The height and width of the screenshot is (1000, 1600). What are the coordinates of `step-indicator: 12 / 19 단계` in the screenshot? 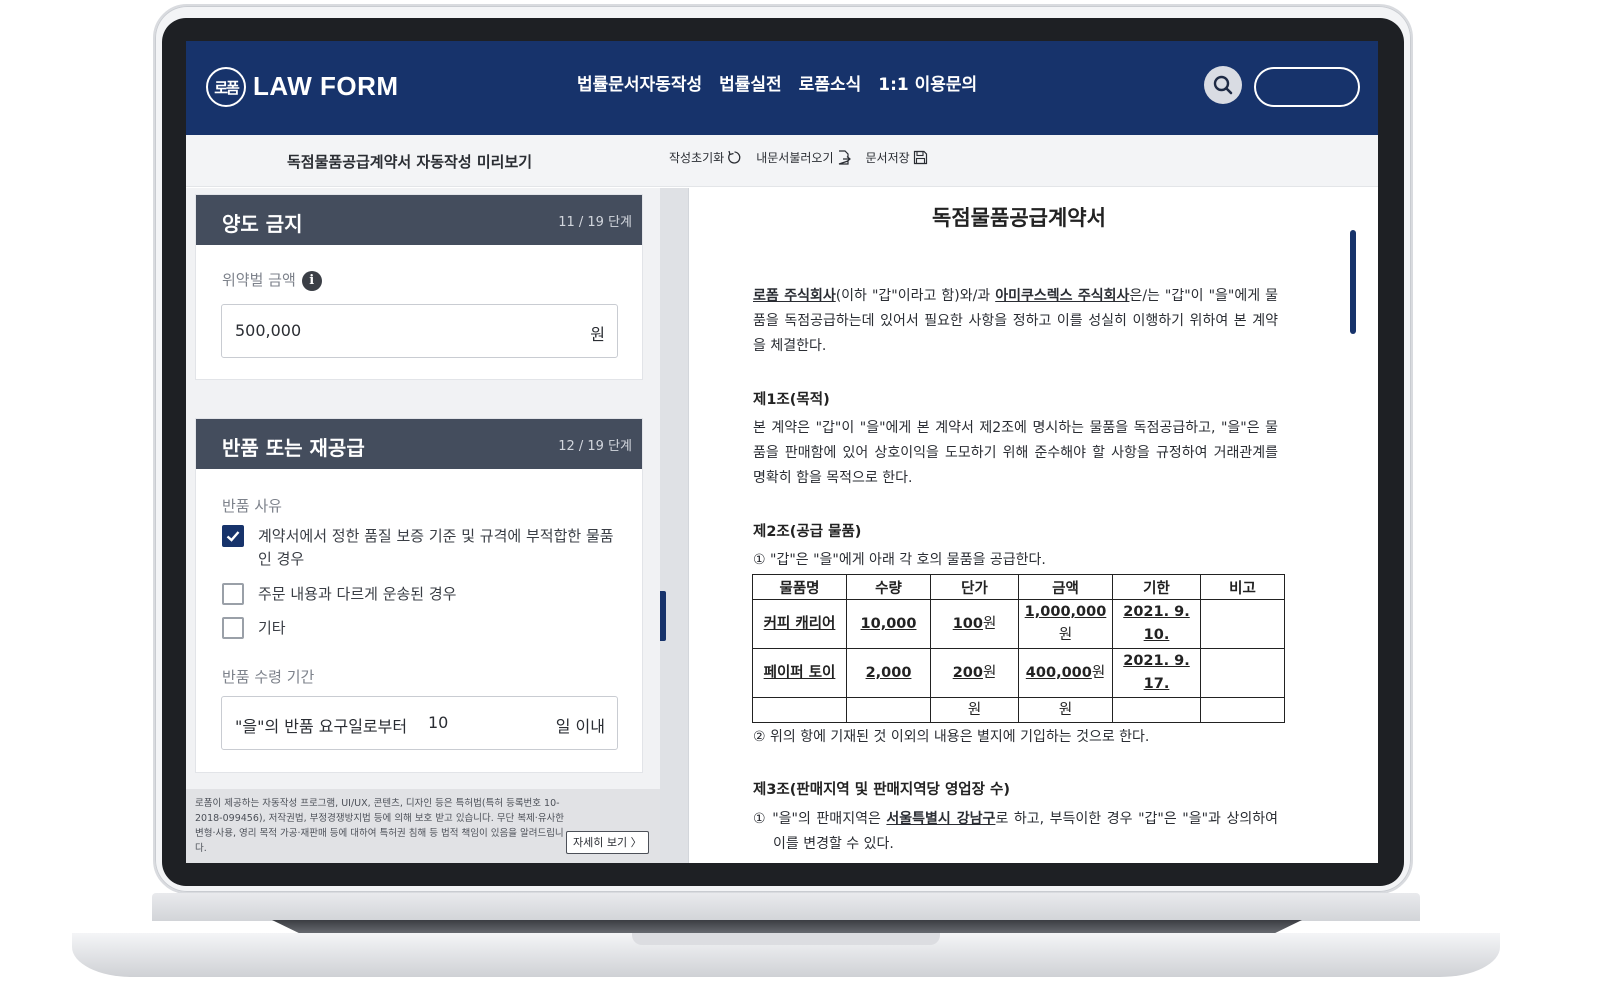 It's located at (595, 446).